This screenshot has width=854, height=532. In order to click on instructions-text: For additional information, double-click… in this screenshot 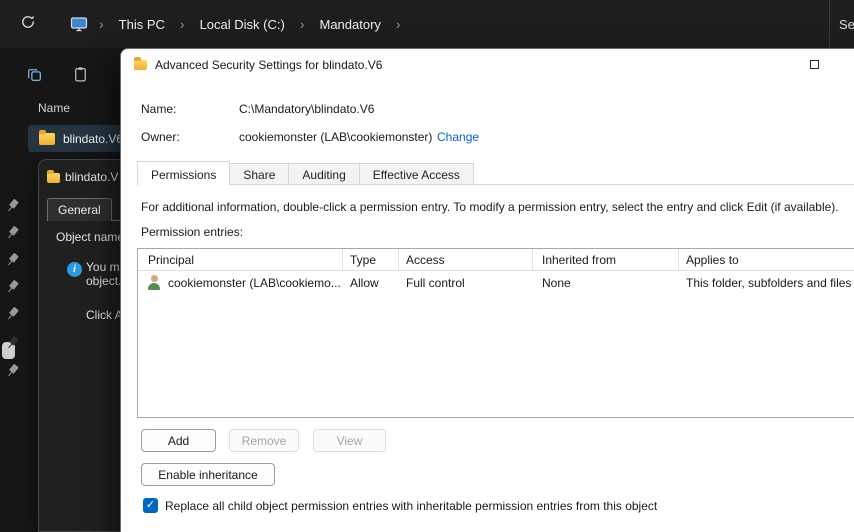, I will do `click(490, 207)`.